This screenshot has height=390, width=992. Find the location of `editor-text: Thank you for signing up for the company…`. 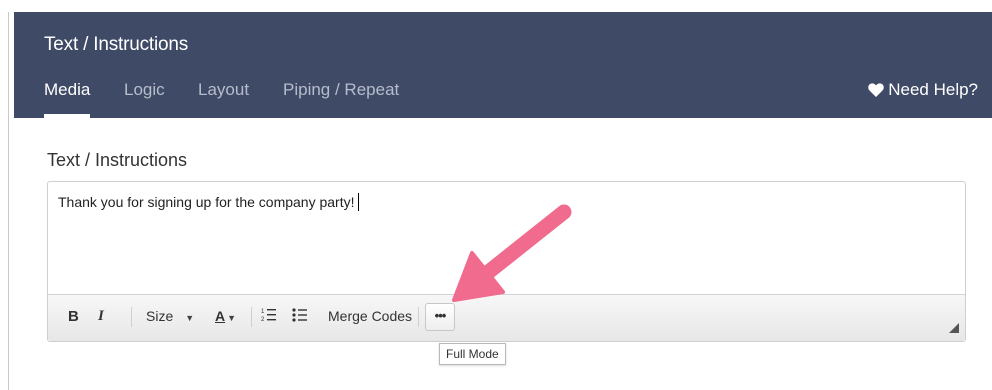

editor-text: Thank you for signing up for the company… is located at coordinates (206, 202).